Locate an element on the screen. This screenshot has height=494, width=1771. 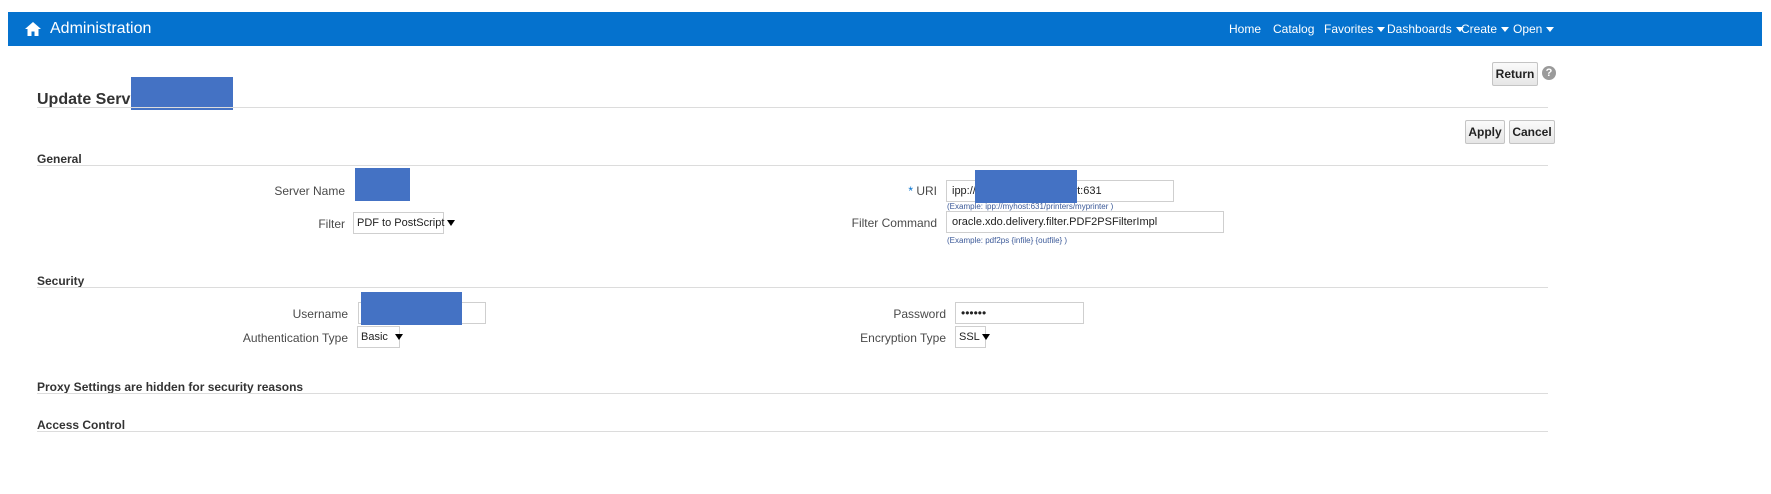
filter-select: PDF to PostScript is located at coordinates (404, 223).